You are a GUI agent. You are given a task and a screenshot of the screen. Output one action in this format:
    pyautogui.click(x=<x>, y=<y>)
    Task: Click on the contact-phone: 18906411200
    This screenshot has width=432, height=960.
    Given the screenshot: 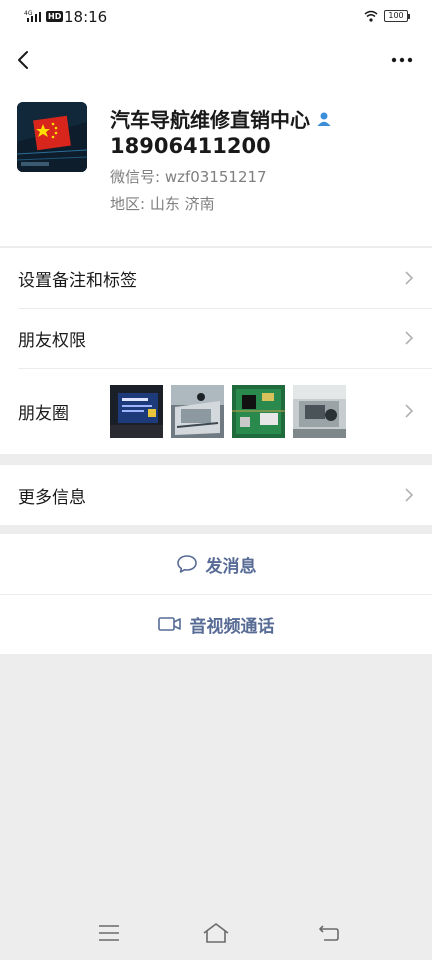 What is the action you would take?
    pyautogui.click(x=190, y=146)
    